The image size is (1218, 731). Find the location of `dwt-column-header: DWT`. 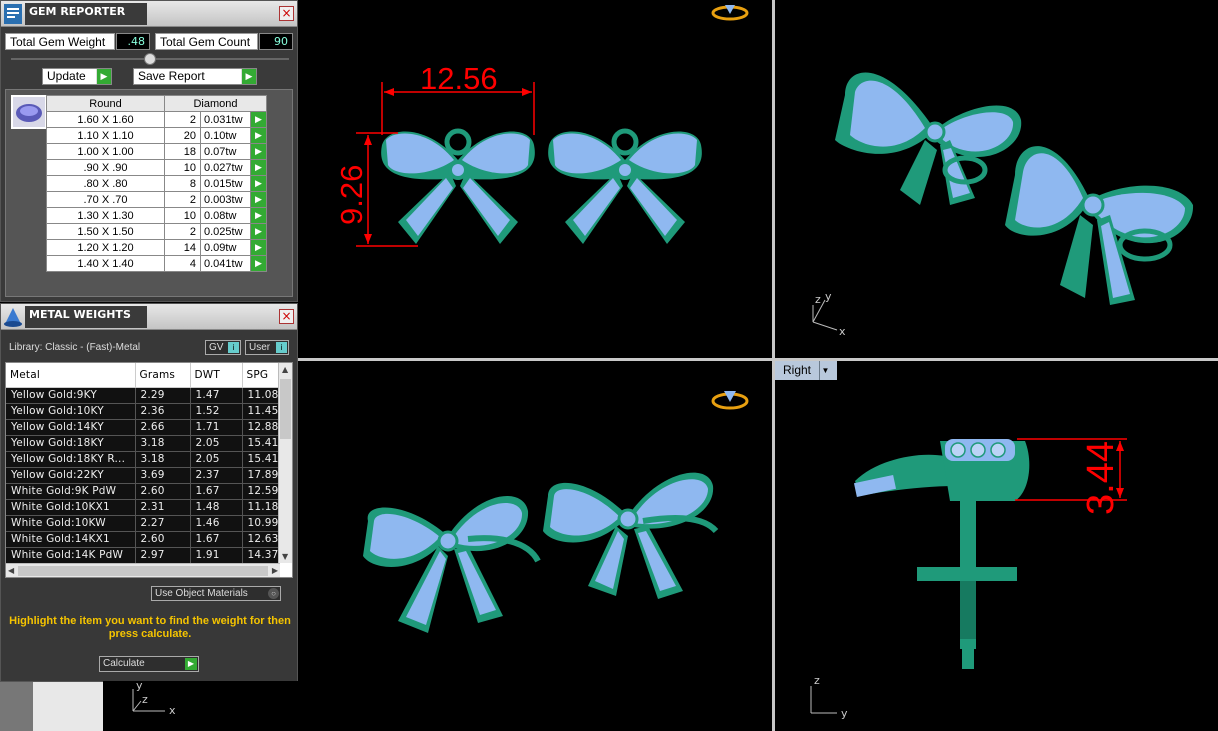

dwt-column-header: DWT is located at coordinates (216, 375).